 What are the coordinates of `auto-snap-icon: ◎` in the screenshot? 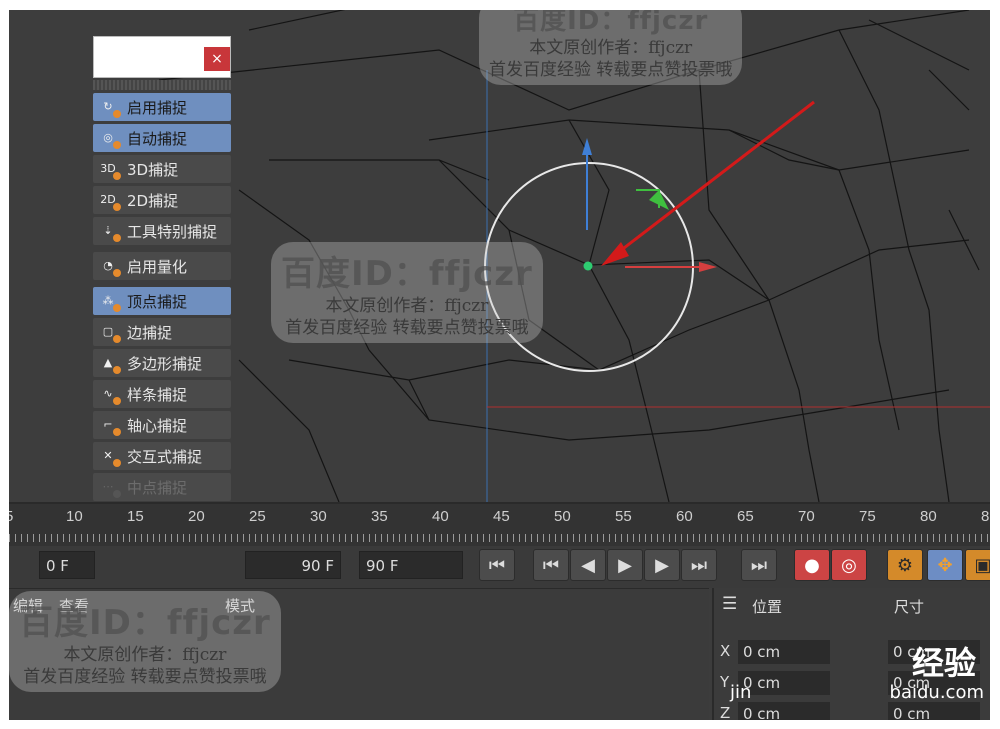 It's located at (109, 138).